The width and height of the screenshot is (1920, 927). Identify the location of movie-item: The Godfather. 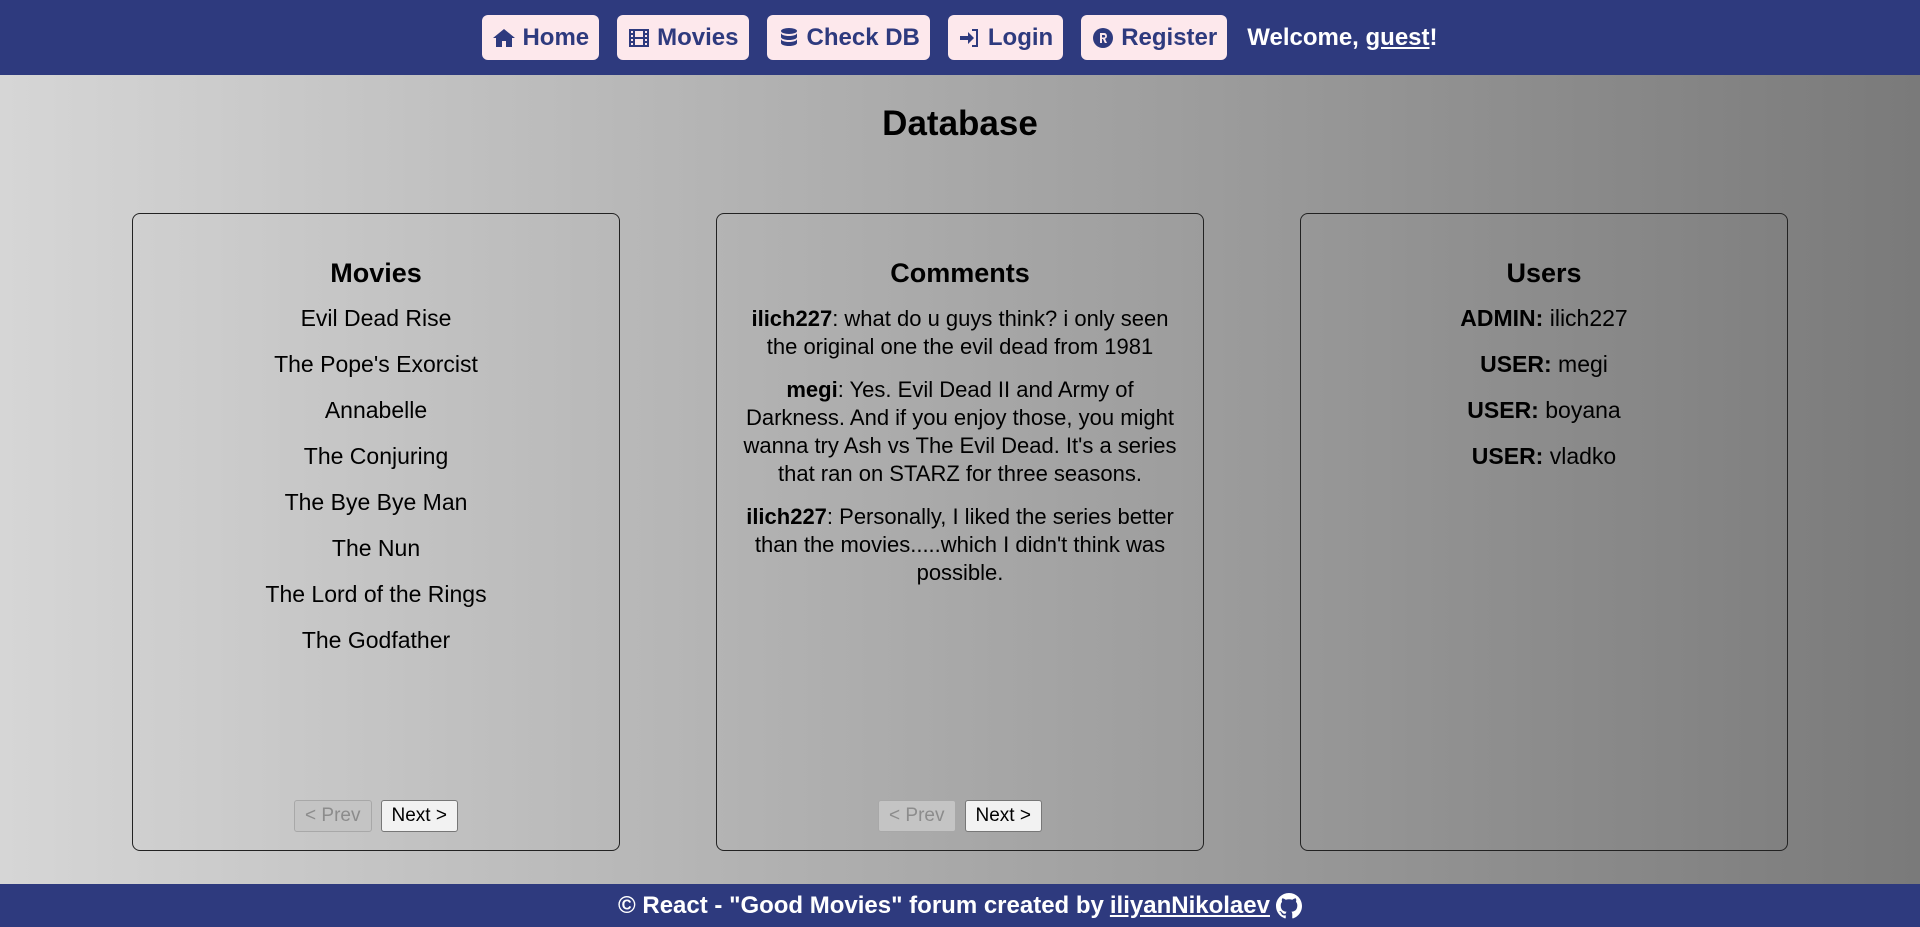
(376, 640).